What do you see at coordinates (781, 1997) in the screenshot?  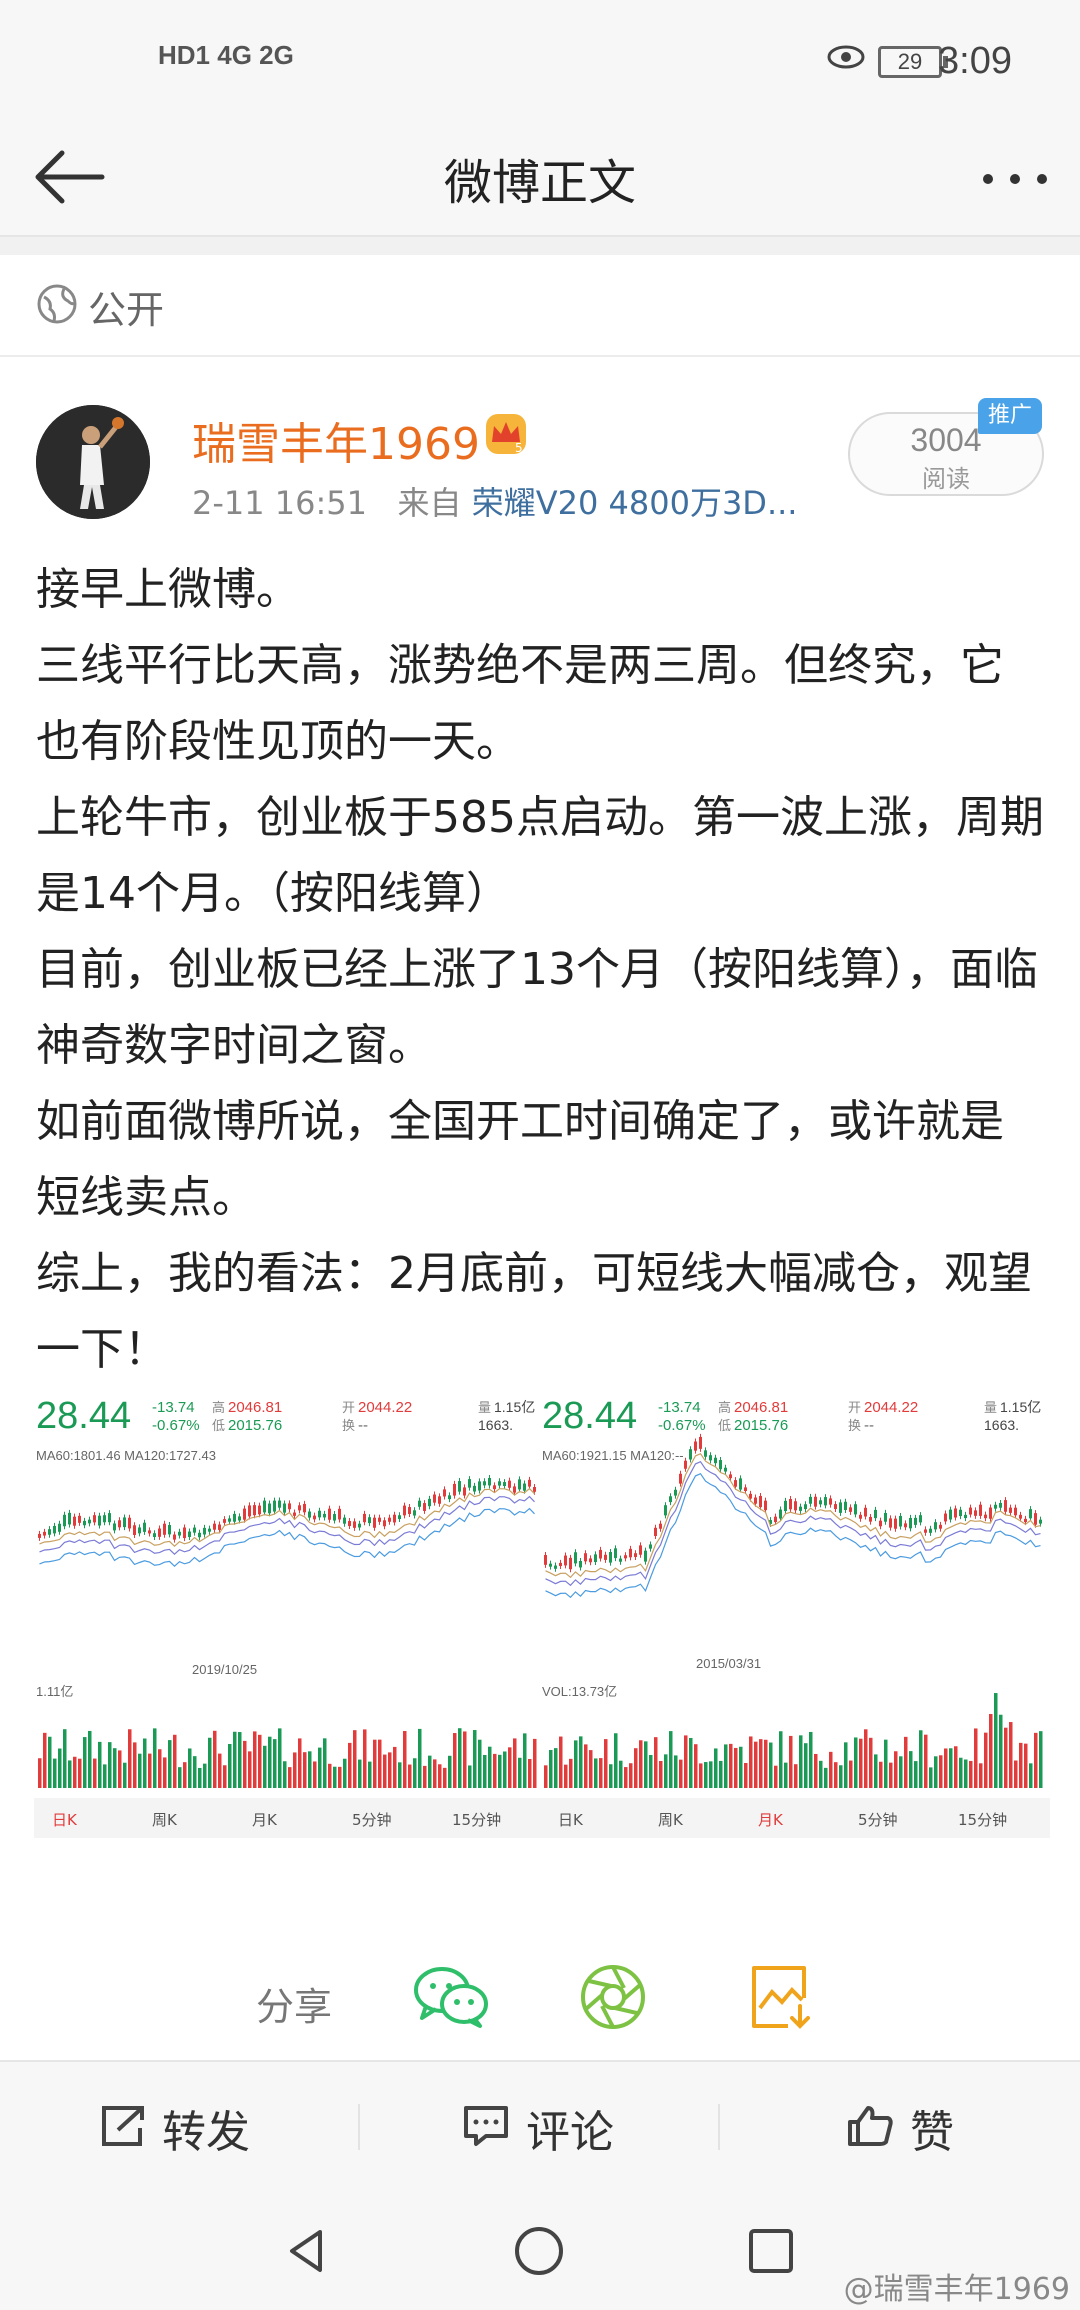 I see `save-image-icon` at bounding box center [781, 1997].